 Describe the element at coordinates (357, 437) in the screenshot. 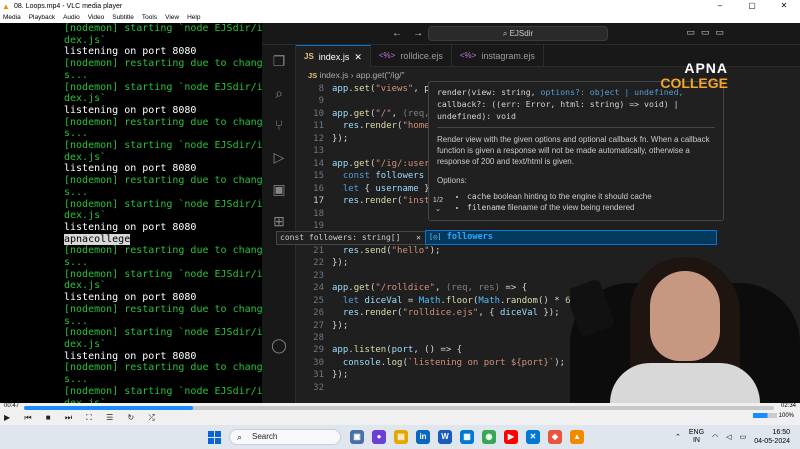

I see `taskbar-app-icon: ▣` at that location.